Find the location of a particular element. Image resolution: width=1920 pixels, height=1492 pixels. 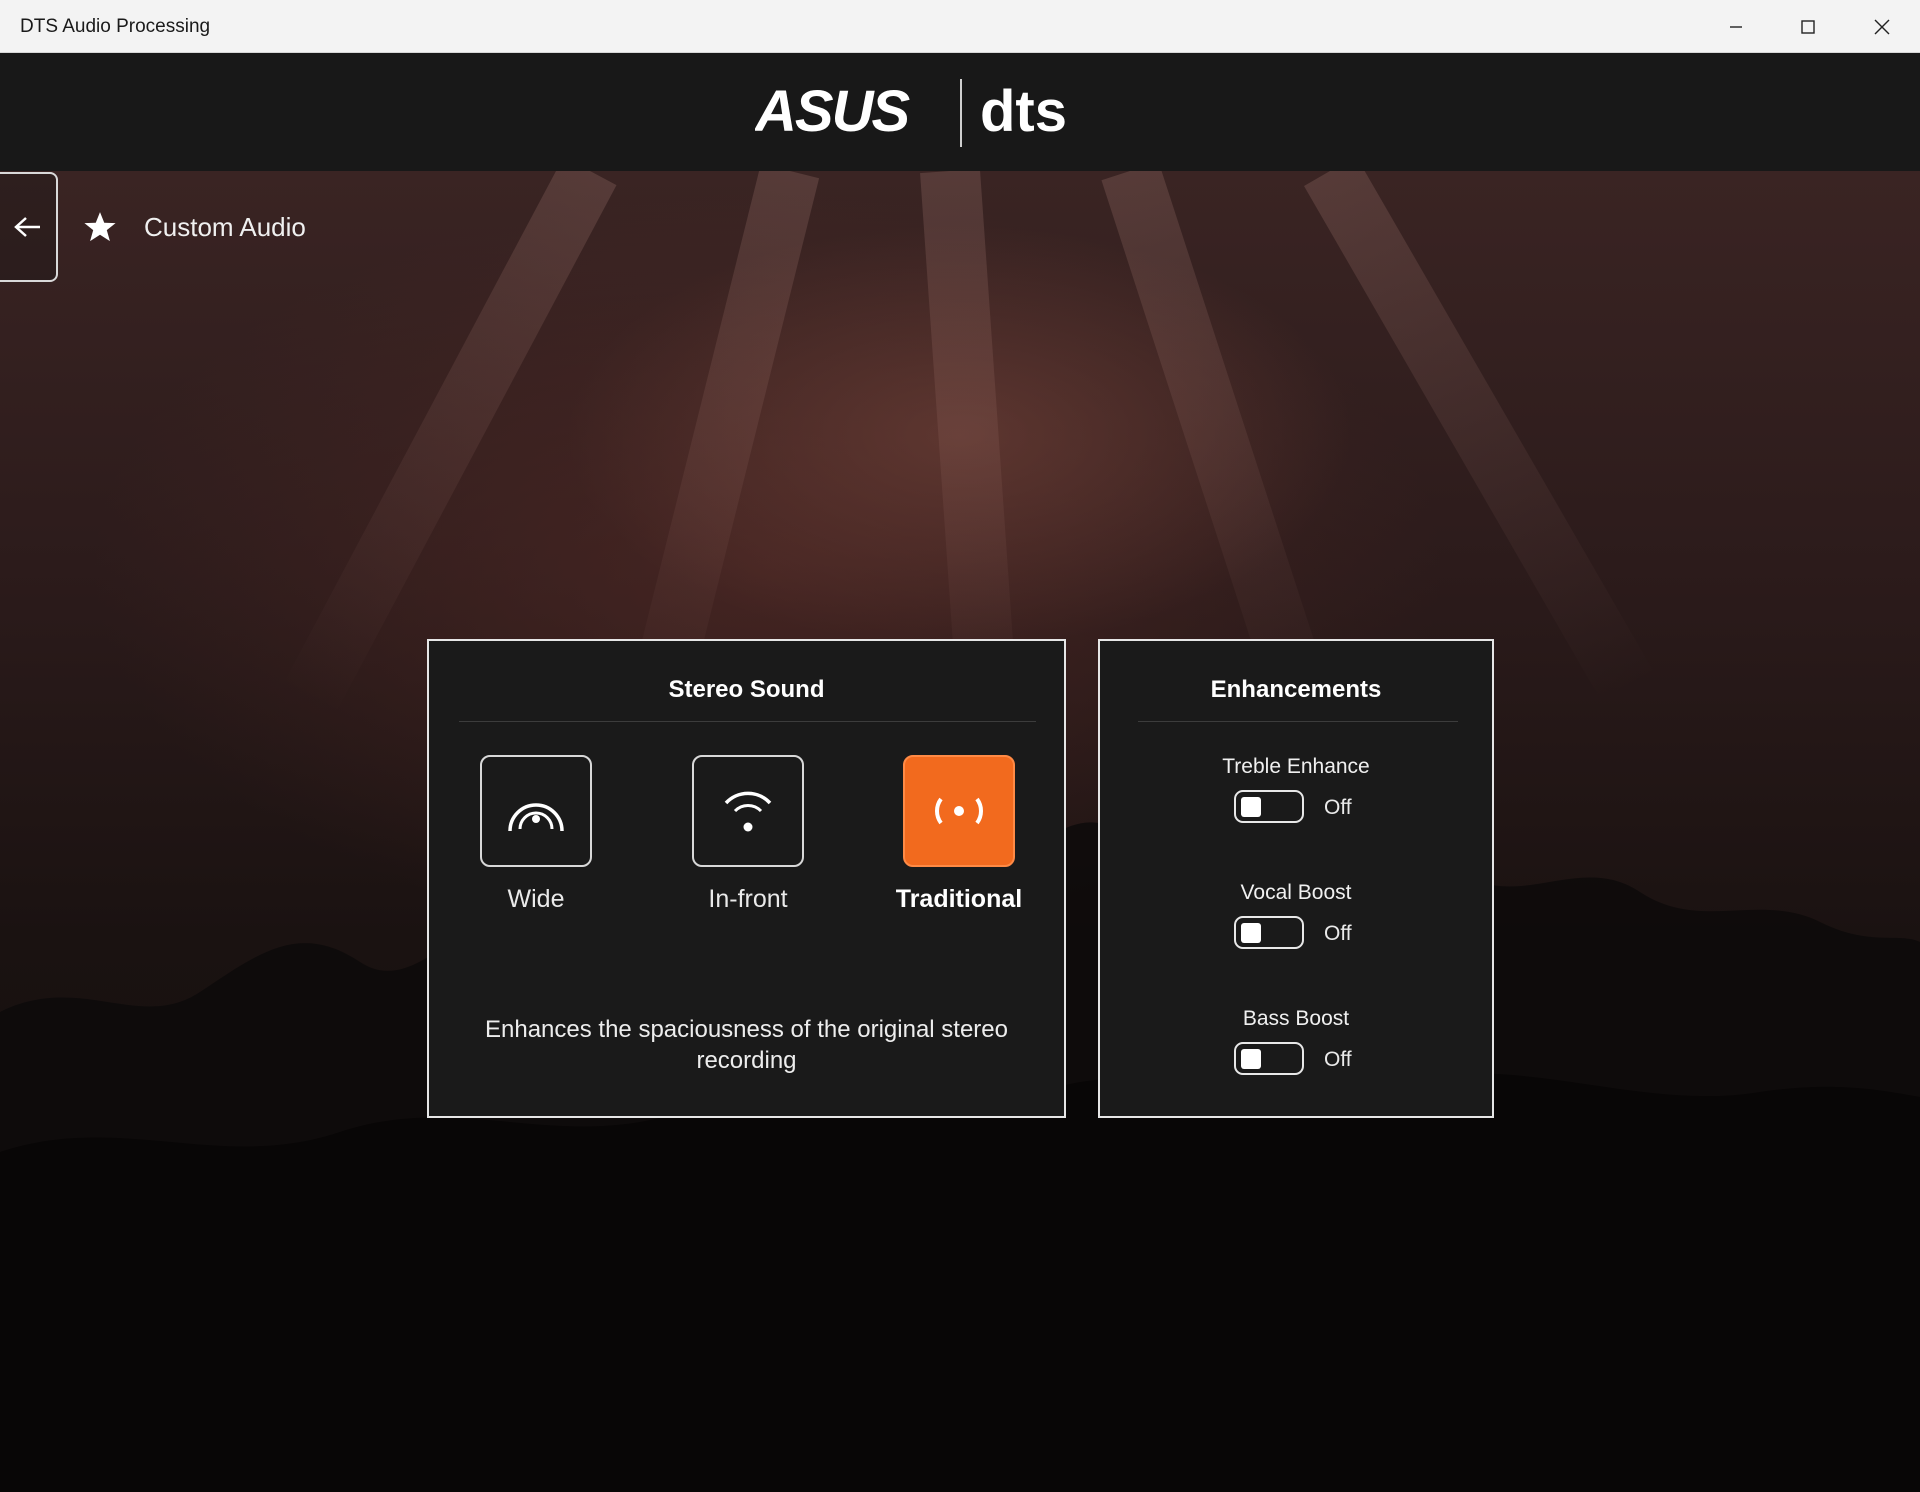

page-title: Custom Audio is located at coordinates (225, 227).